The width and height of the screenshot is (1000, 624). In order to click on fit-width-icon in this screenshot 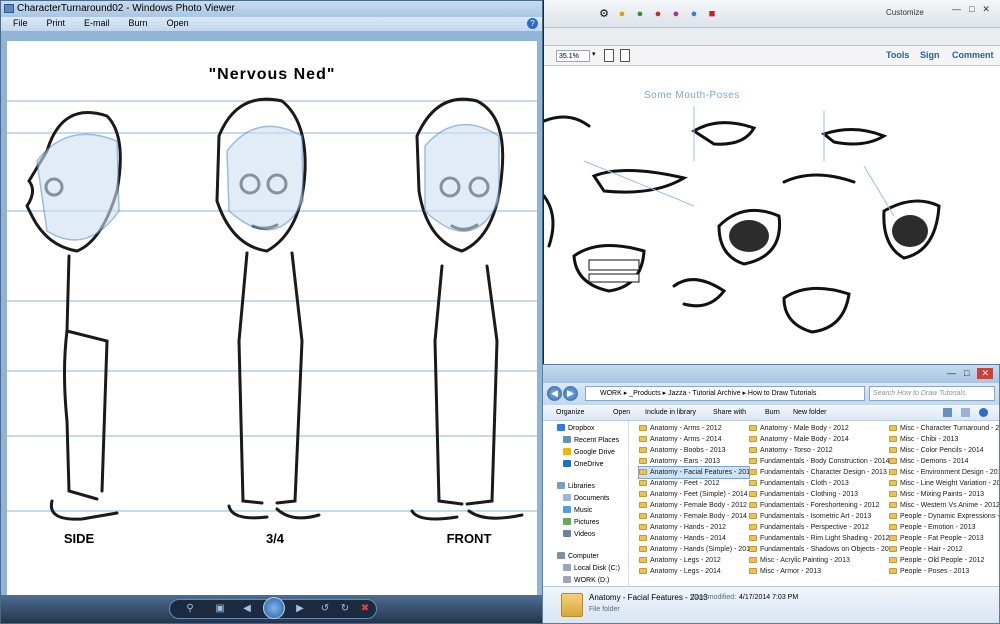, I will do `click(625, 55)`.